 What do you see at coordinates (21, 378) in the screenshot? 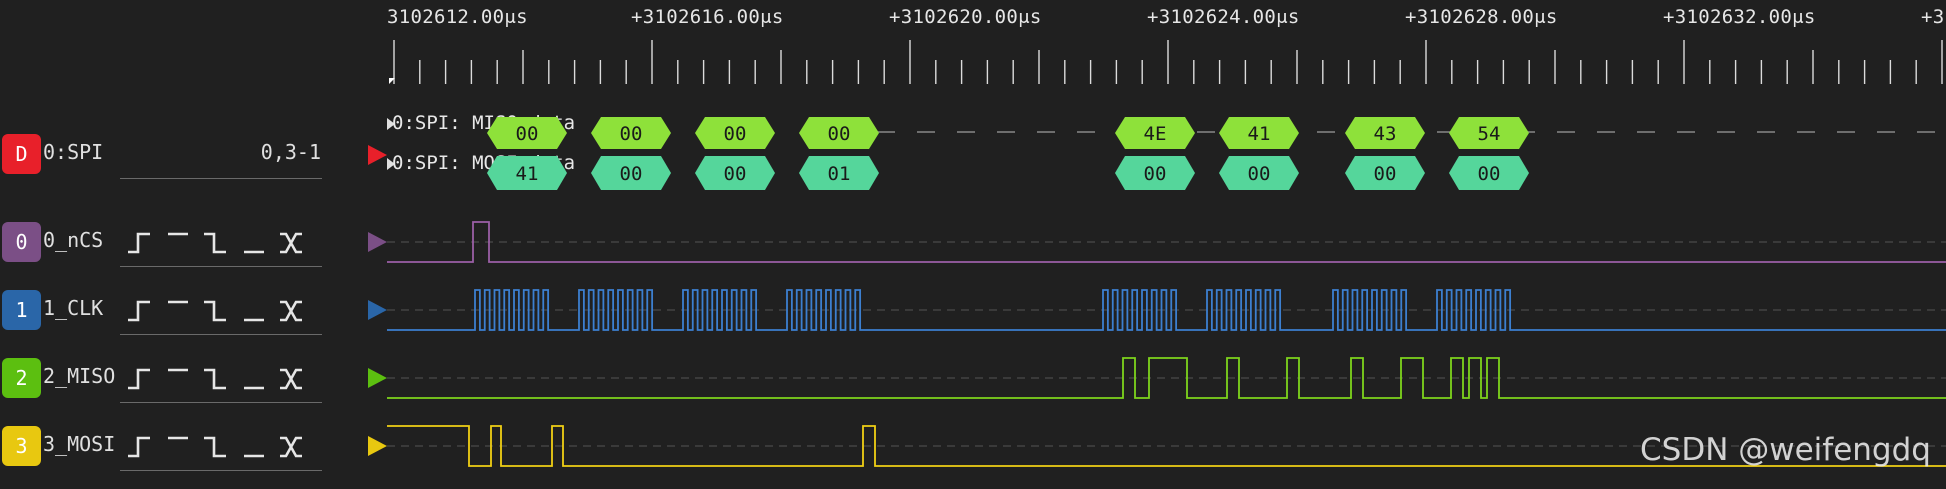
I see `channel-badge: 2` at bounding box center [21, 378].